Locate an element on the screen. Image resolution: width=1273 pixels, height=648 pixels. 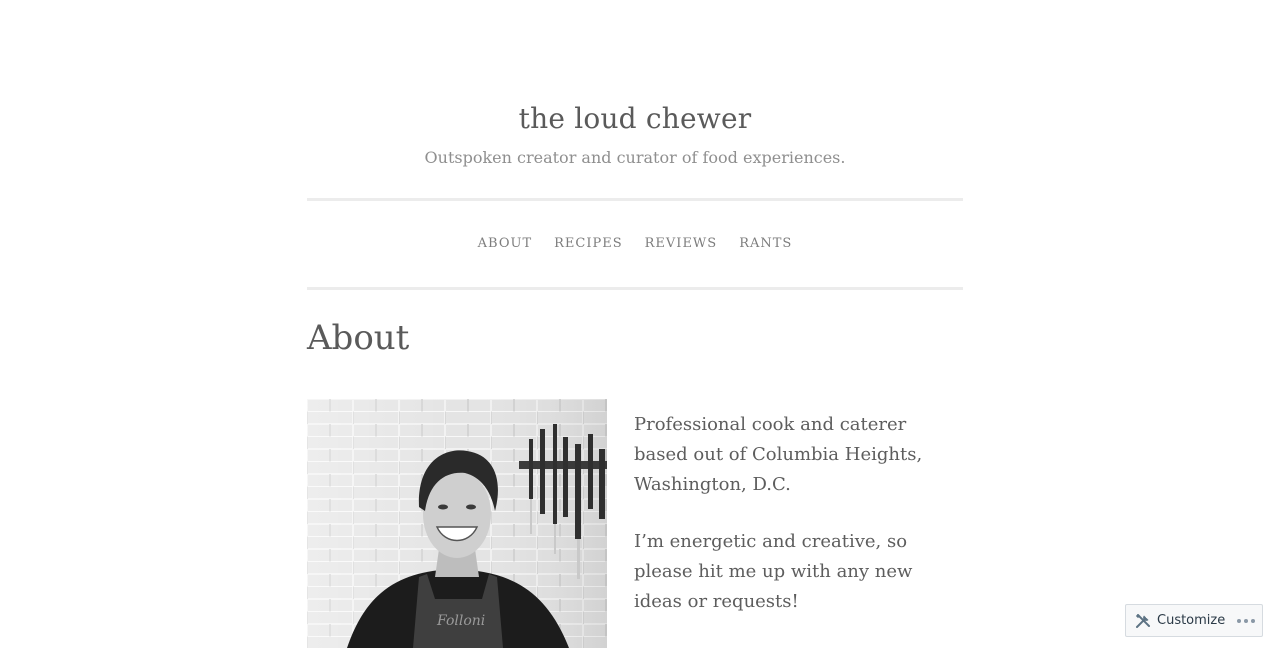
nav-item-reviews: REVIEWS is located at coordinates (681, 243).